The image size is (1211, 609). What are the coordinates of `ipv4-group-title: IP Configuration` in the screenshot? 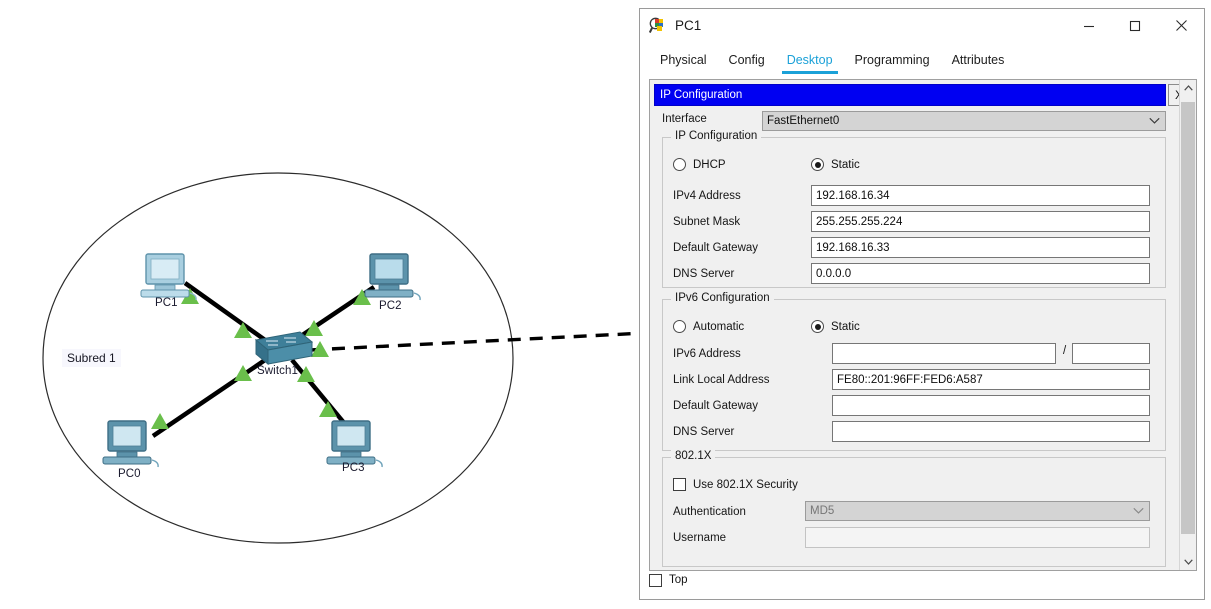 It's located at (716, 136).